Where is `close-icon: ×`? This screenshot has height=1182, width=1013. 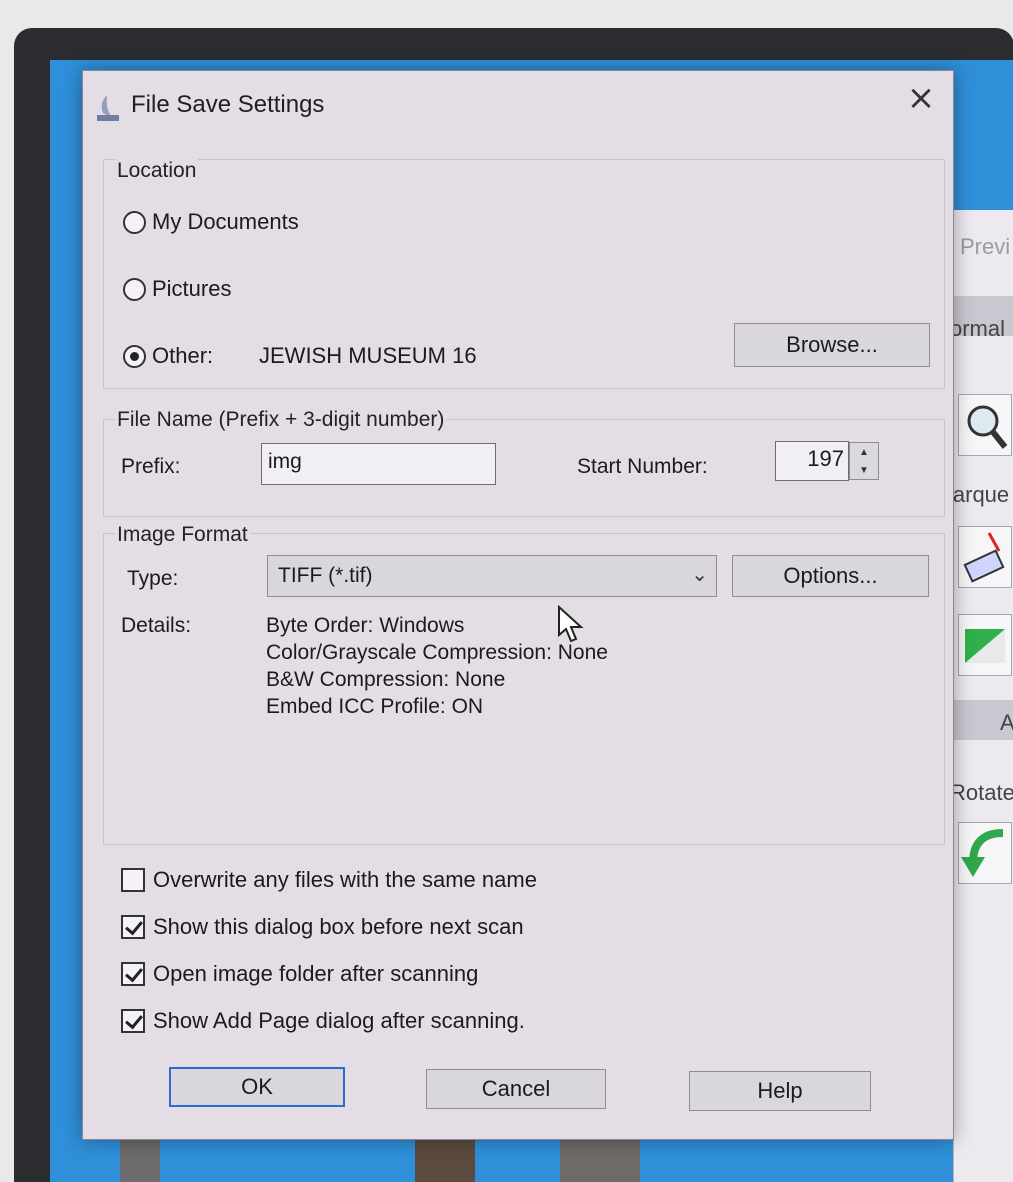
close-icon: × is located at coordinates (921, 98).